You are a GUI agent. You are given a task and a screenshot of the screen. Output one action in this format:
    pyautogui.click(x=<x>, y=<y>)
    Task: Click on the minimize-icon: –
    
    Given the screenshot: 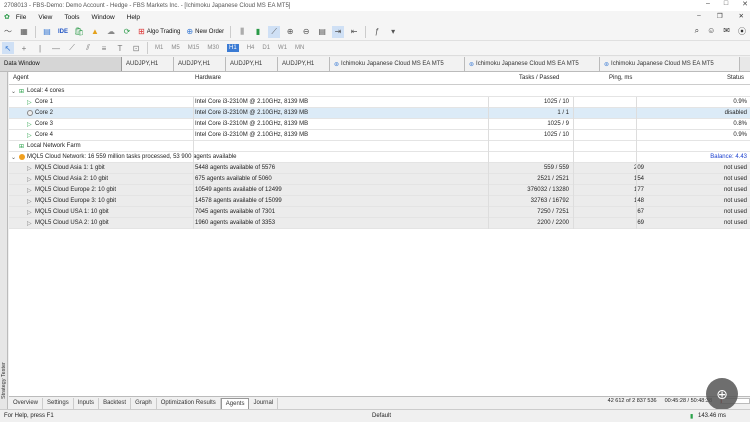 What is the action you would take?
    pyautogui.click(x=708, y=4)
    